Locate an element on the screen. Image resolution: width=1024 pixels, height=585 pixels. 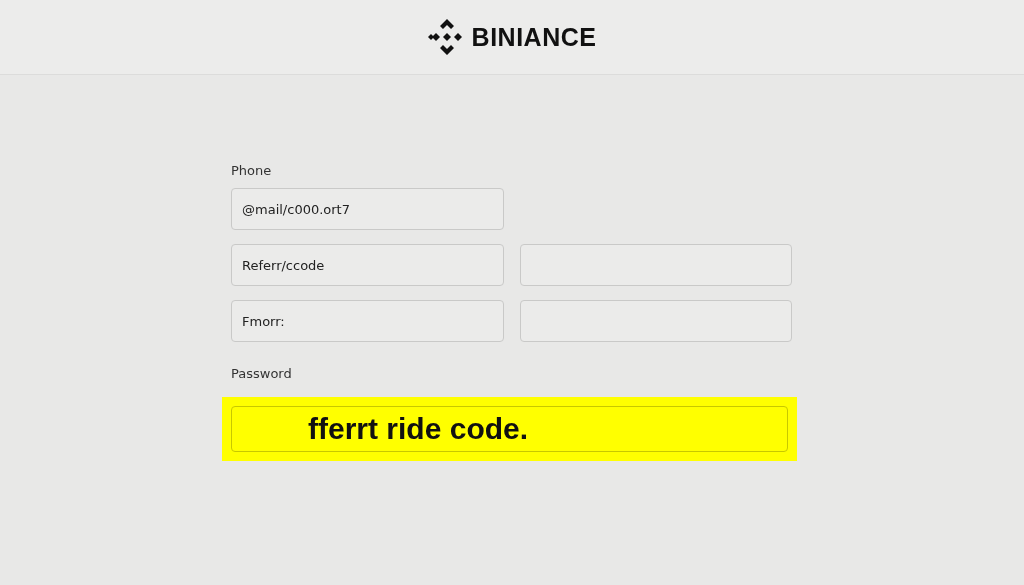
field-label: Phone is located at coordinates (251, 170).